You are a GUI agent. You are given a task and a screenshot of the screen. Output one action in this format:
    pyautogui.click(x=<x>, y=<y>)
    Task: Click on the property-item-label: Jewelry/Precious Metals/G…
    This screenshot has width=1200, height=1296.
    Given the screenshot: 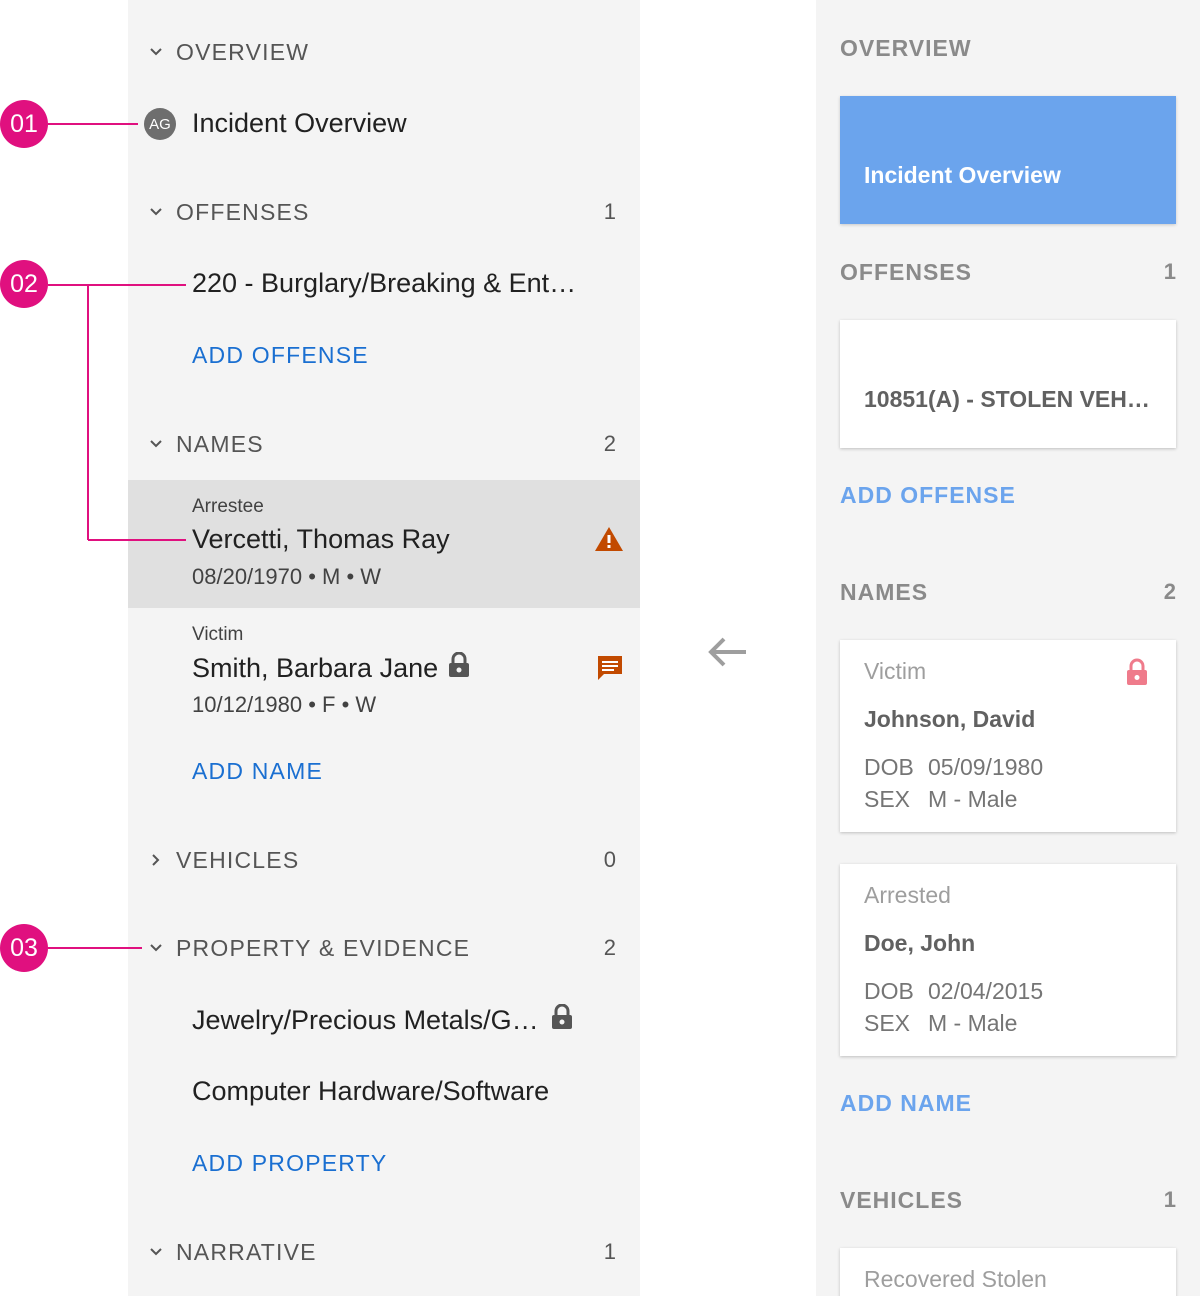 What is the action you would take?
    pyautogui.click(x=365, y=1020)
    